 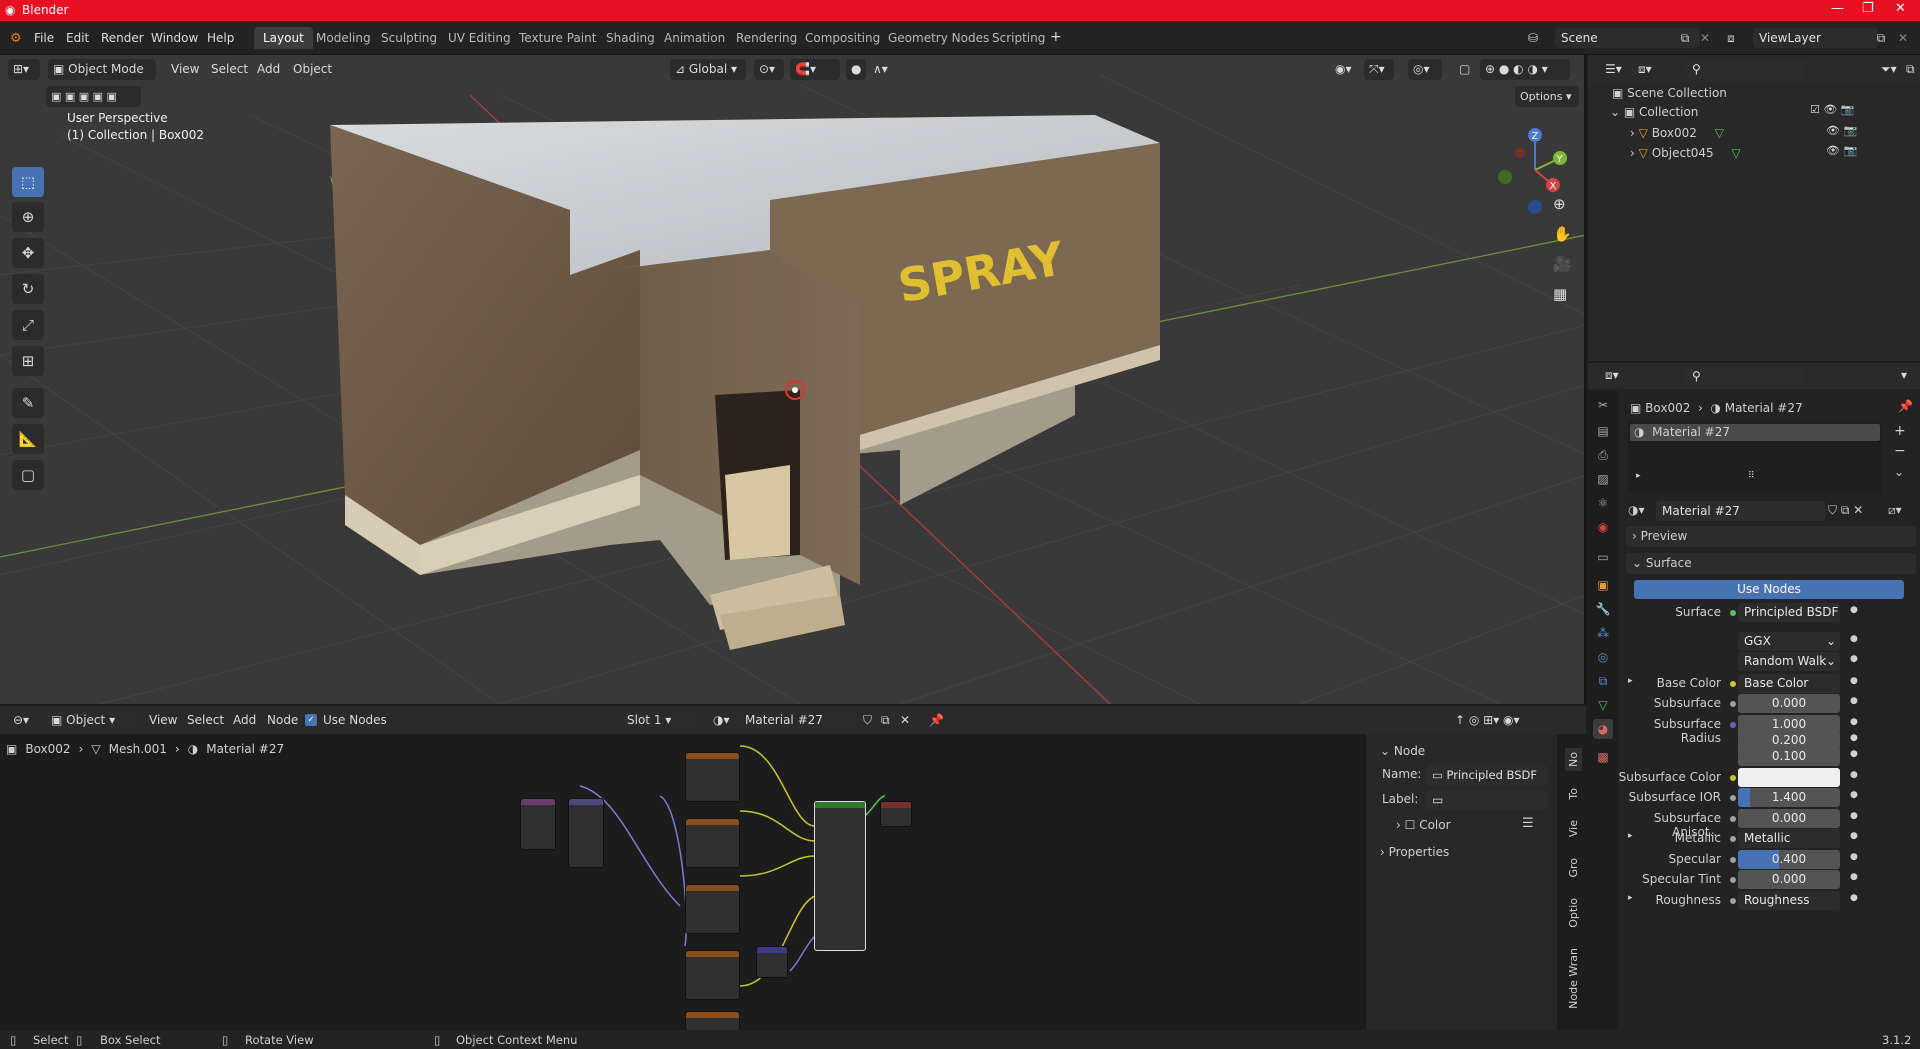 I want to click on filter-icon: ⏷▾, so click(x=1889, y=69).